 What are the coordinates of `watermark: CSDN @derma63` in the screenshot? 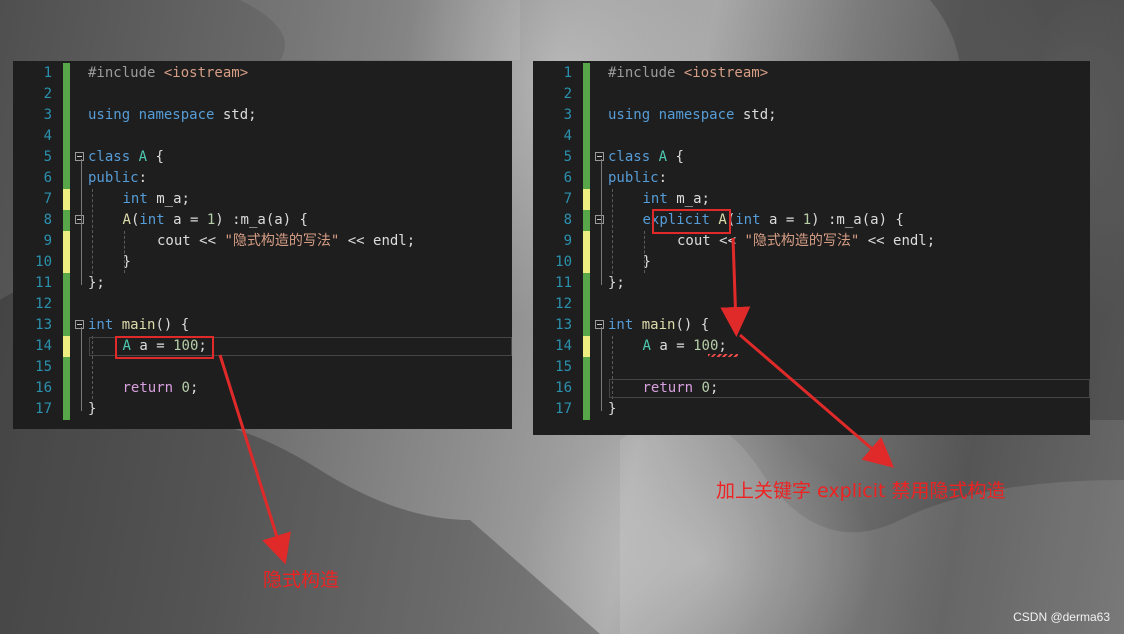 It's located at (1061, 617).